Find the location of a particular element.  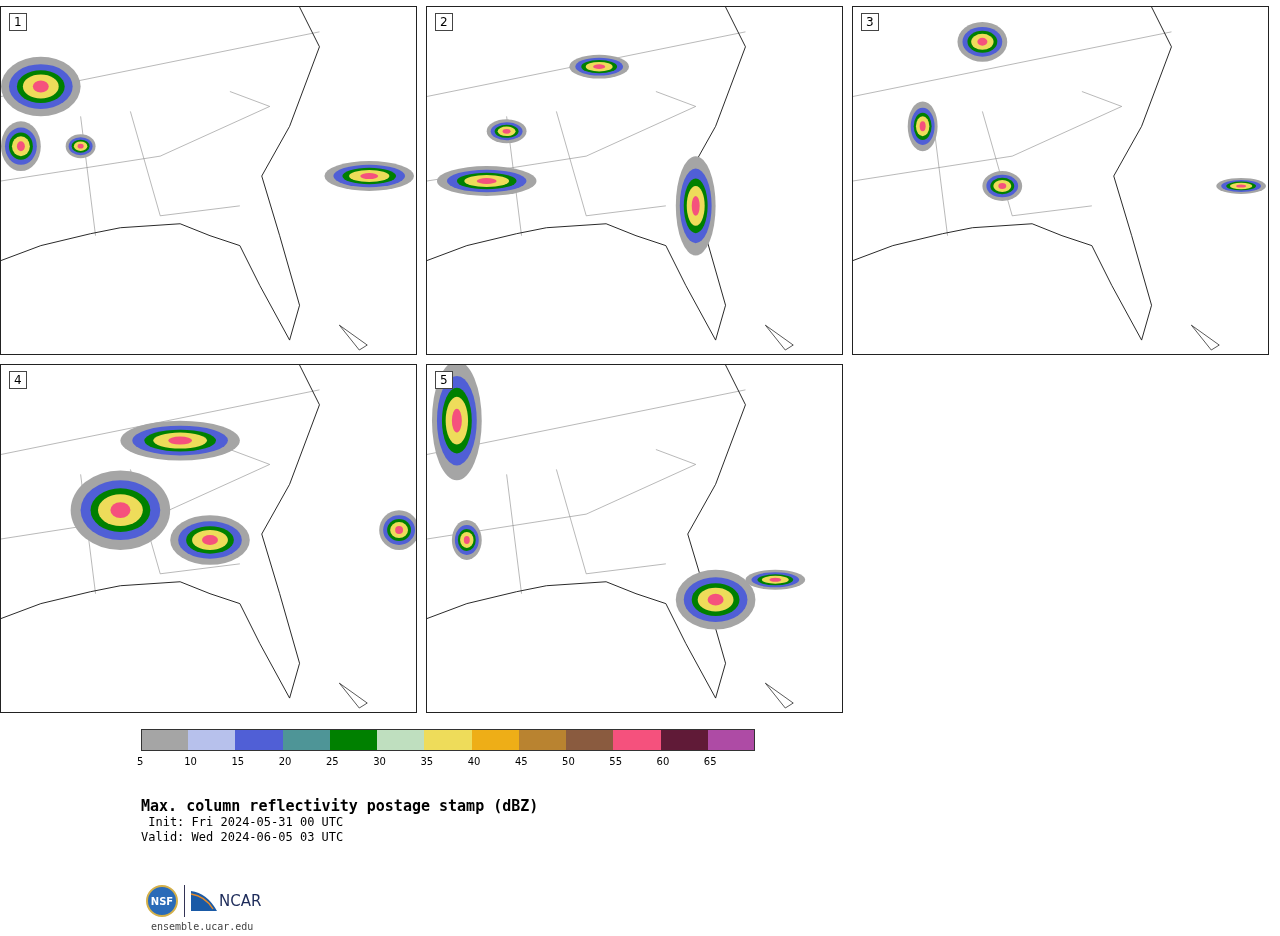

nsf-logo: NSF is located at coordinates (162, 901).